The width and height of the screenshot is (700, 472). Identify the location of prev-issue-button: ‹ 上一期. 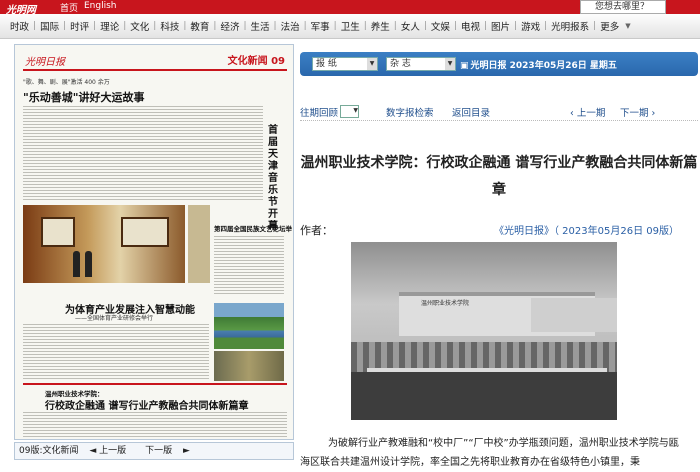
(587, 112).